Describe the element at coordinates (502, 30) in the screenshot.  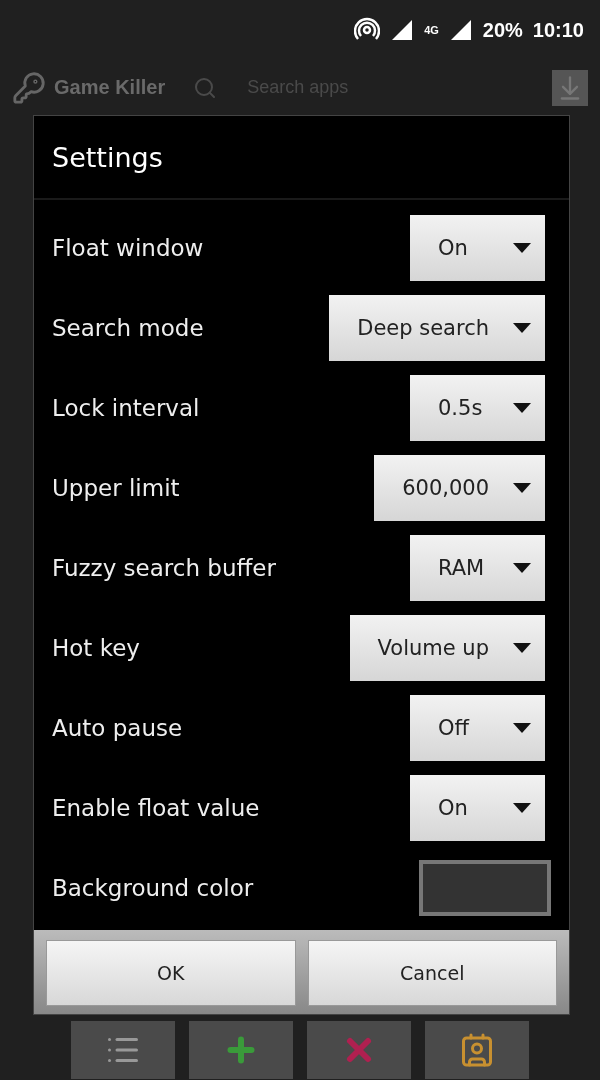
I see `battery-text: 20%` at that location.